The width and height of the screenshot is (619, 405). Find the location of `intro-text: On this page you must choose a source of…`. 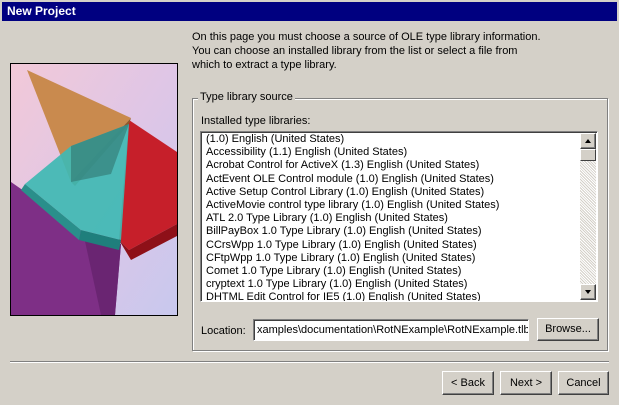

intro-text: On this page you must choose a source of… is located at coordinates (397, 51).